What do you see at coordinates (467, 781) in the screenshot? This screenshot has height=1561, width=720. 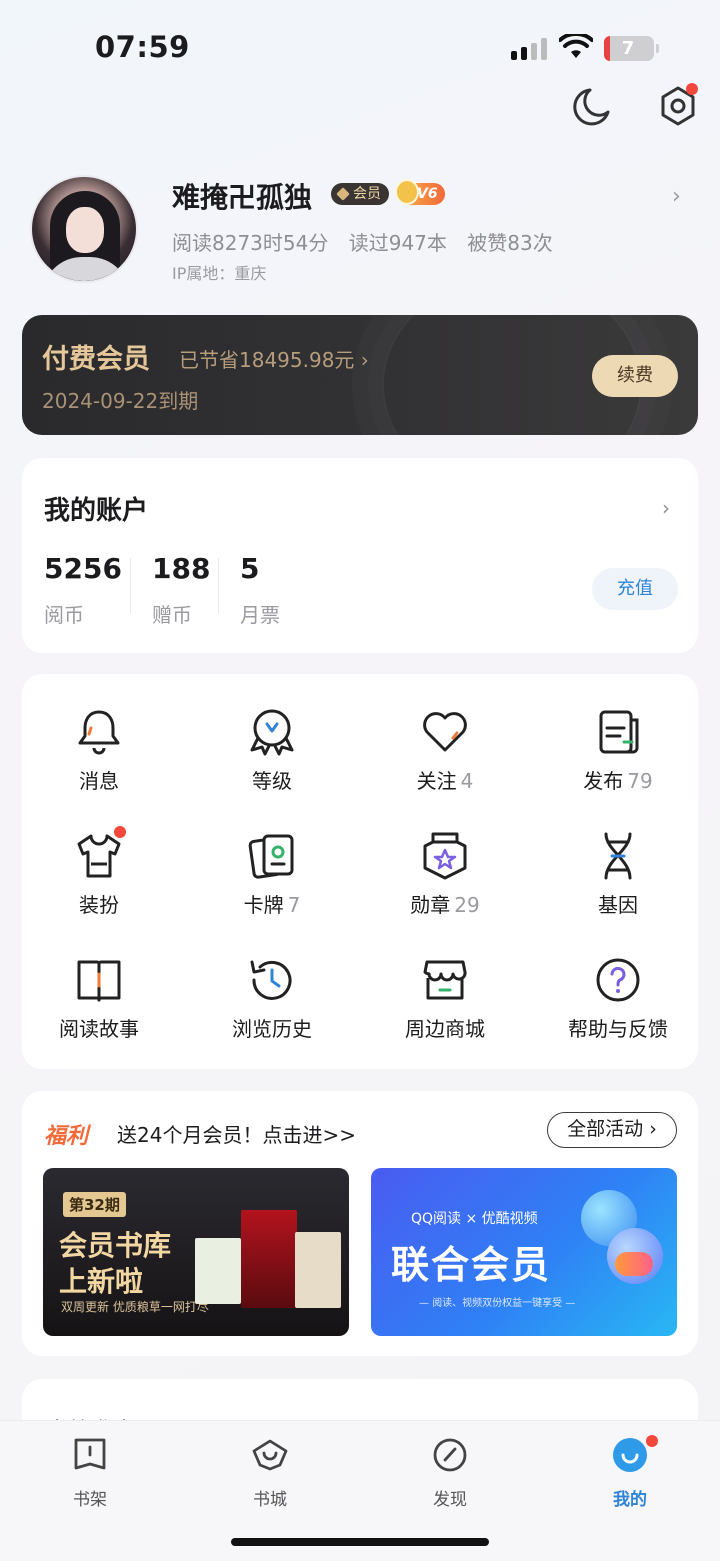 I see `grid-count: 4` at bounding box center [467, 781].